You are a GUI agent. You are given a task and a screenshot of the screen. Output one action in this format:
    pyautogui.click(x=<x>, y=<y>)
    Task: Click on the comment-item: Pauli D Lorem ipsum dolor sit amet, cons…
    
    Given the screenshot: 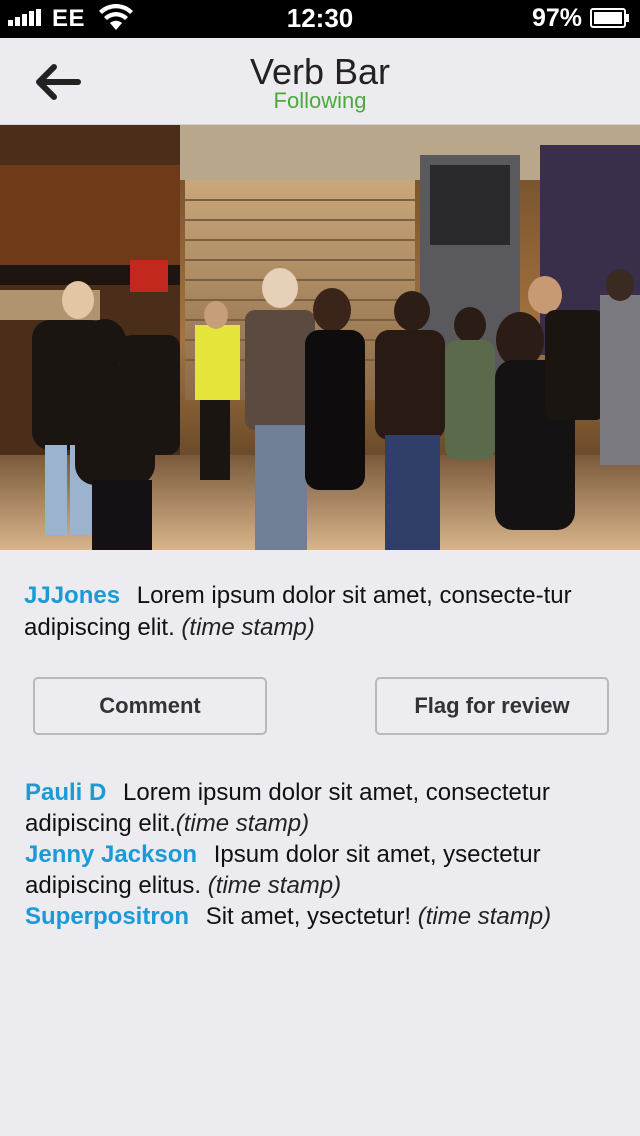 What is the action you would take?
    pyautogui.click(x=323, y=808)
    